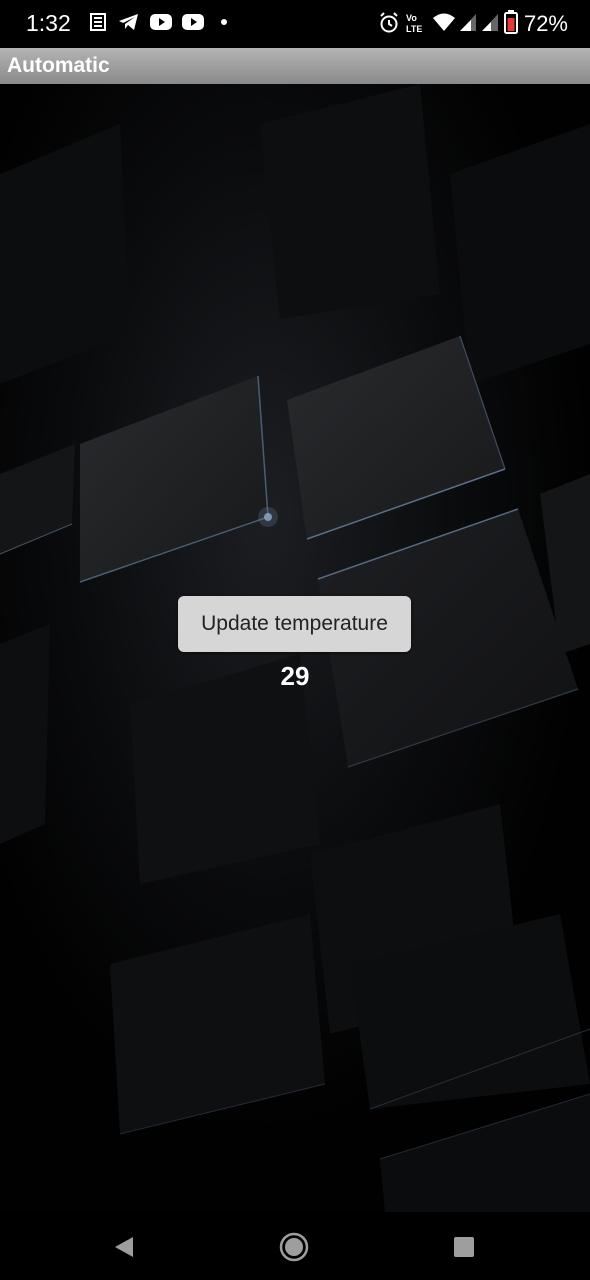 This screenshot has width=590, height=1280. Describe the element at coordinates (511, 22) in the screenshot. I see `battery-icon` at that location.